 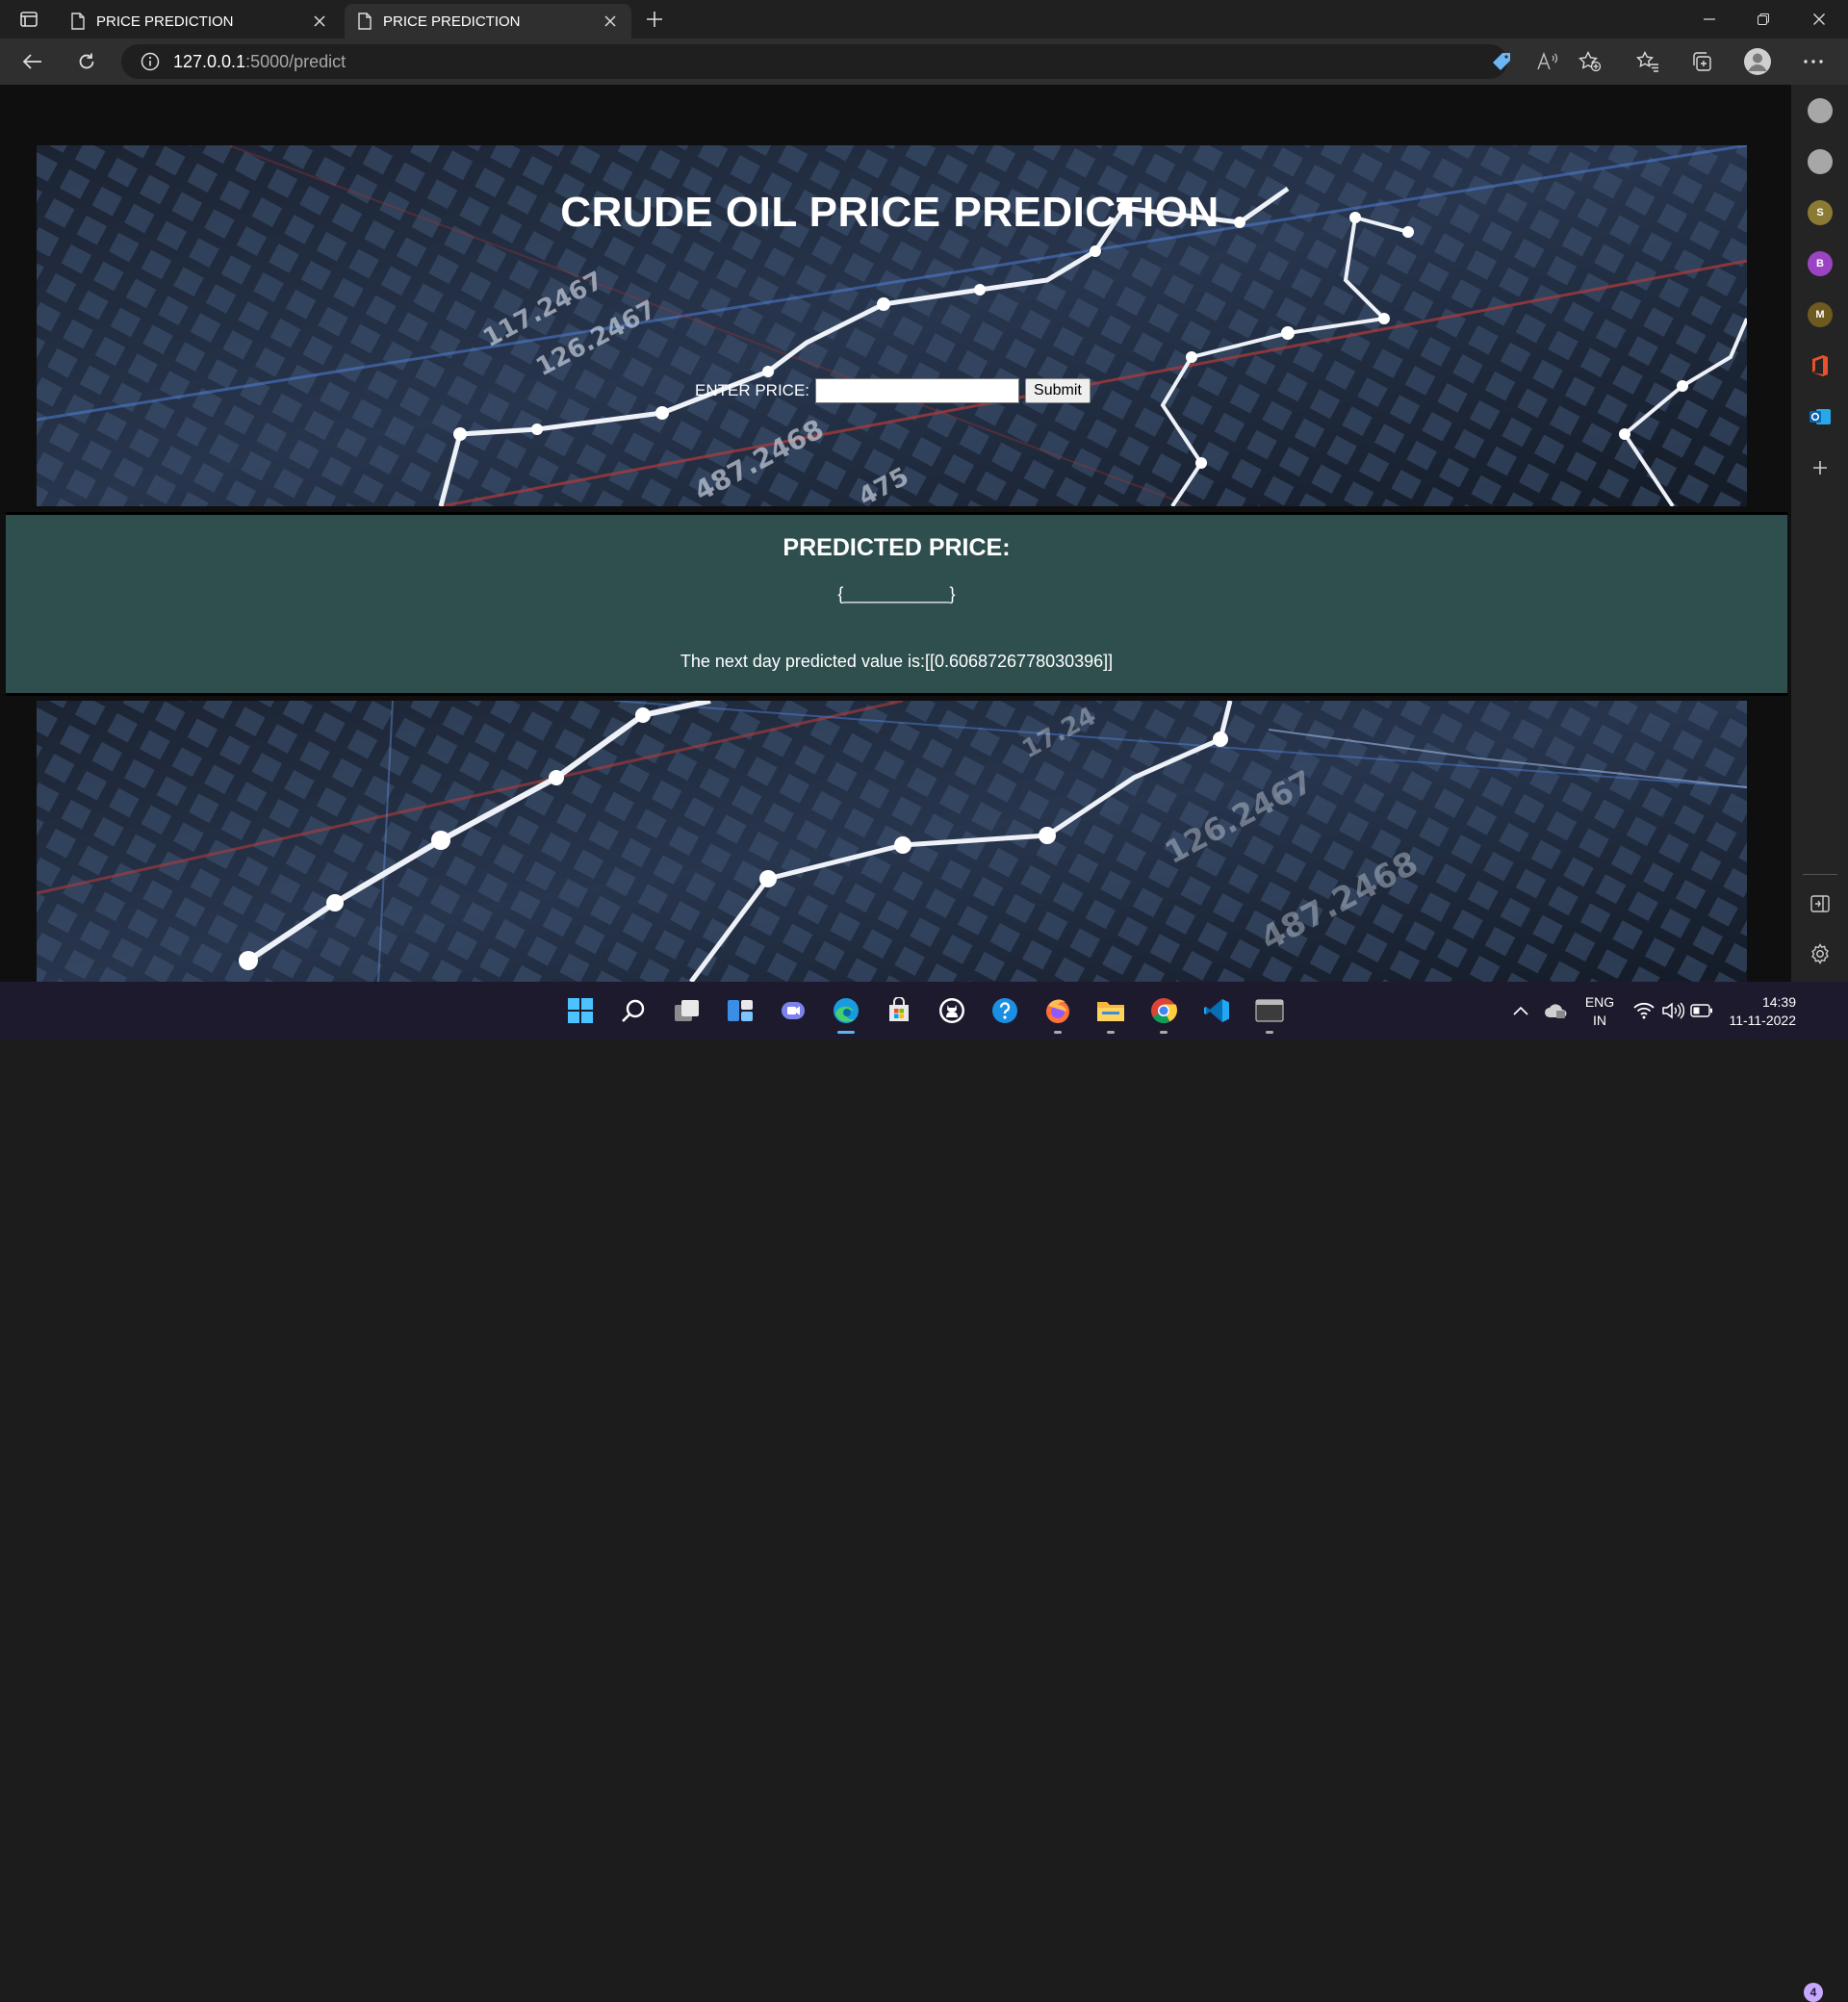 What do you see at coordinates (1778, 1002) in the screenshot?
I see `clock-time: 14:39` at bounding box center [1778, 1002].